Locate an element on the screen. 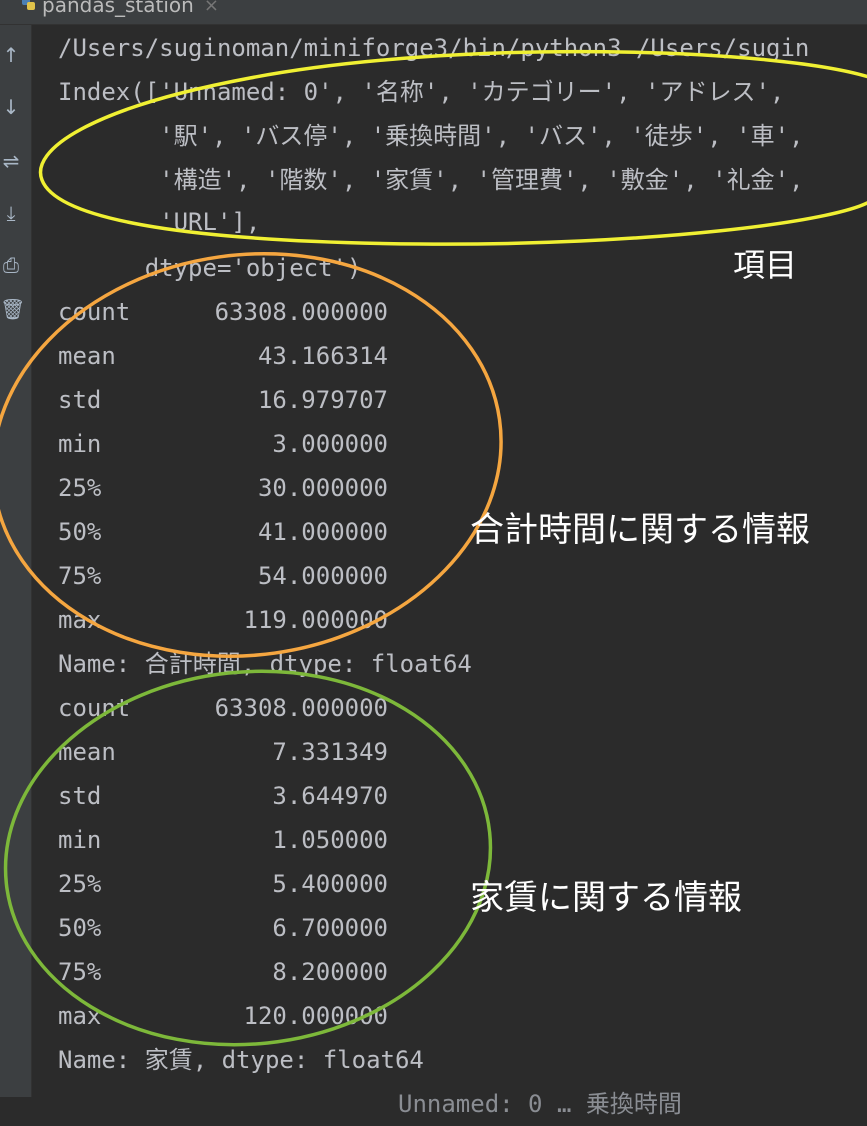 This screenshot has height=1126, width=867. stat-value: 54.000000 is located at coordinates (322, 576).